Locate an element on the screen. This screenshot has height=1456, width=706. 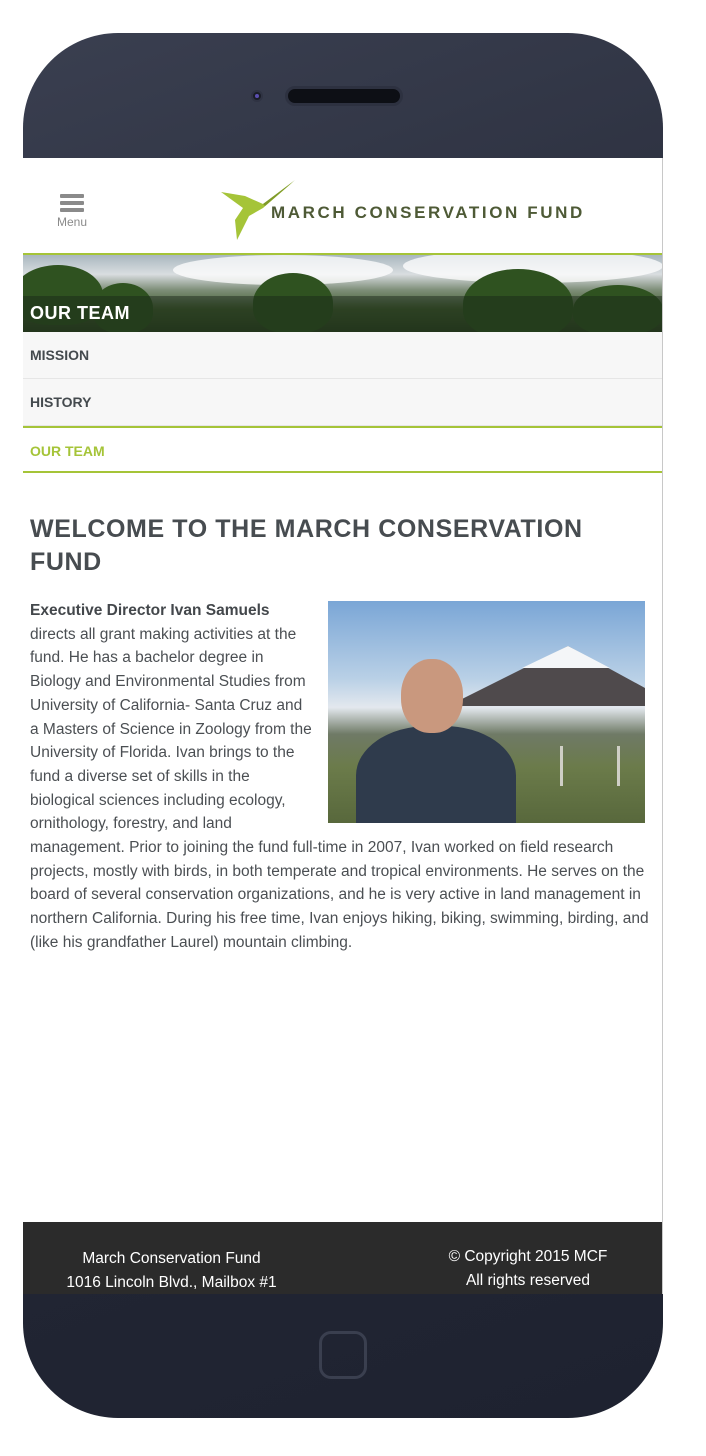
page-title: WELCOME TO THE MARCH CONSERVATION FUND is located at coordinates (306, 545).